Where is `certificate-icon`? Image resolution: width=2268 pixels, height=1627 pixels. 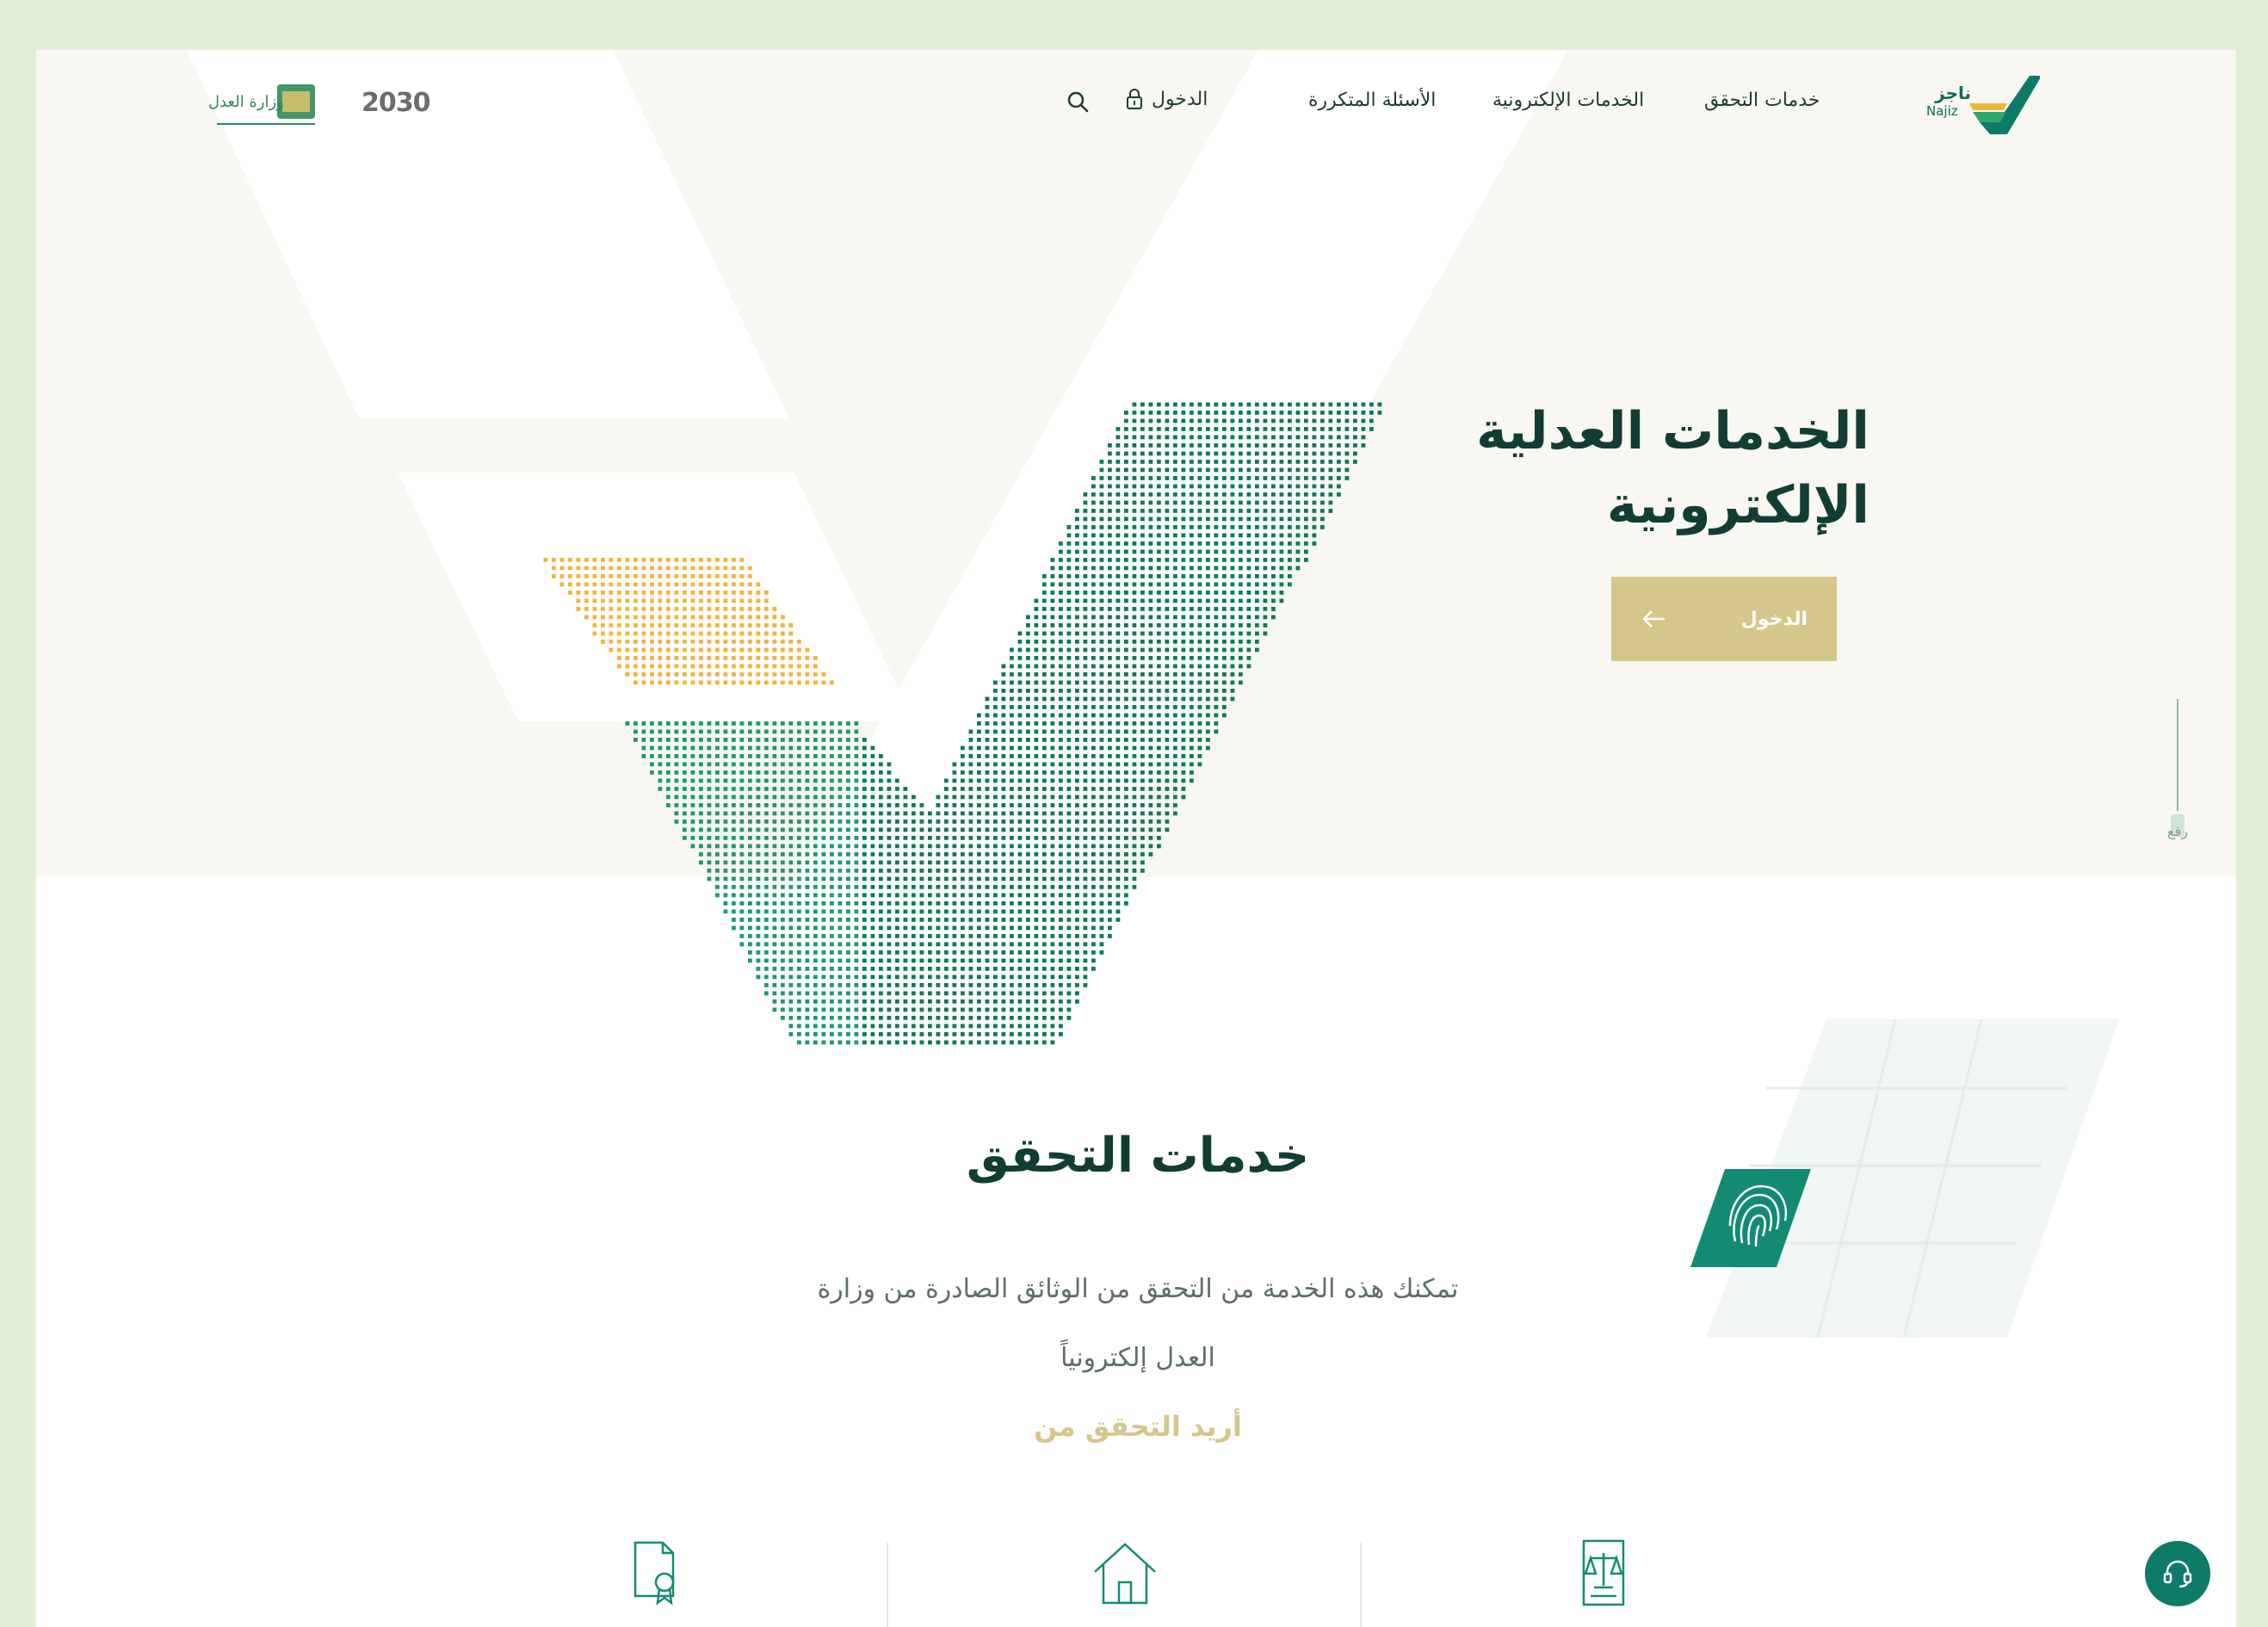
certificate-icon is located at coordinates (656, 1573).